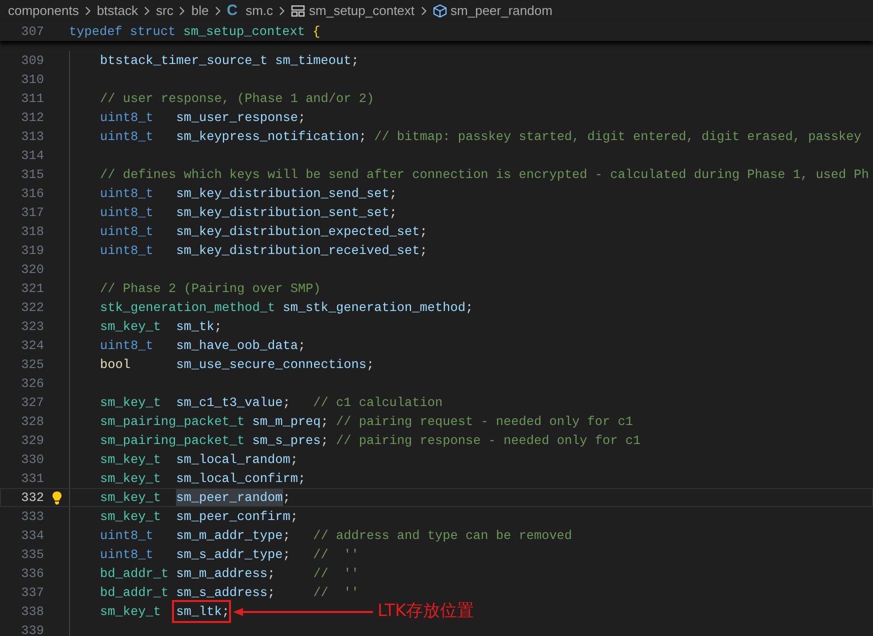  What do you see at coordinates (32, 593) in the screenshot?
I see `line-number: 337` at bounding box center [32, 593].